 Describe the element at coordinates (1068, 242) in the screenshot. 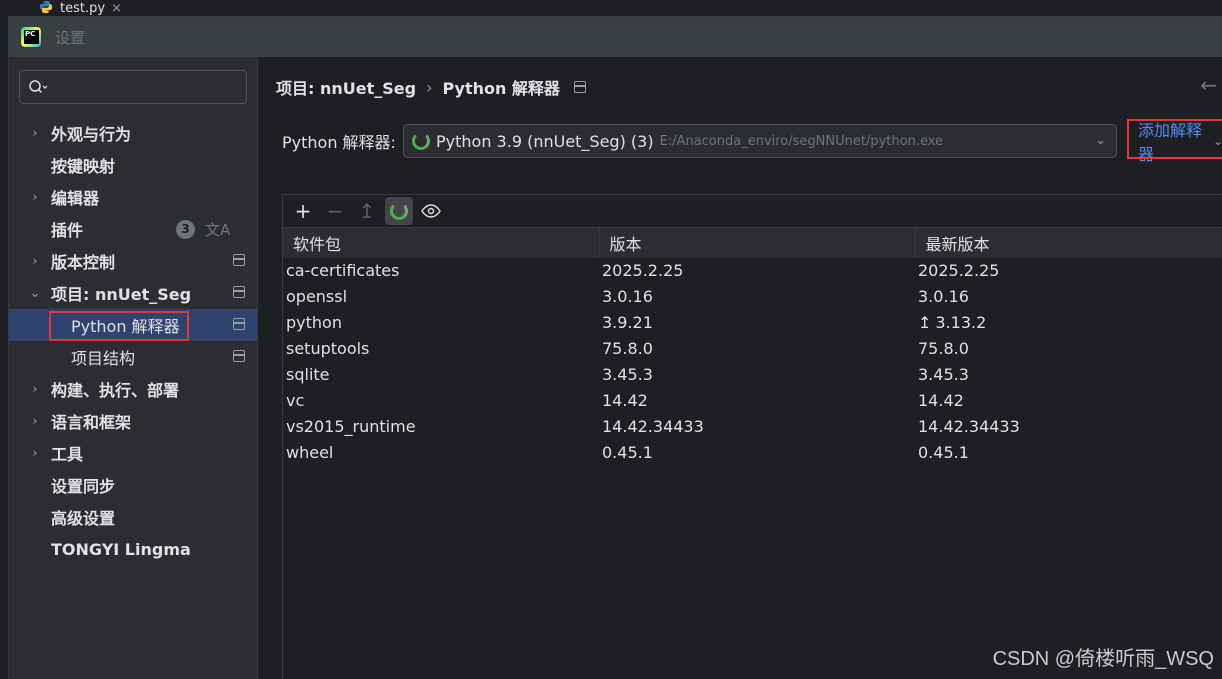

I see `column-header-latest: 最新版本` at that location.